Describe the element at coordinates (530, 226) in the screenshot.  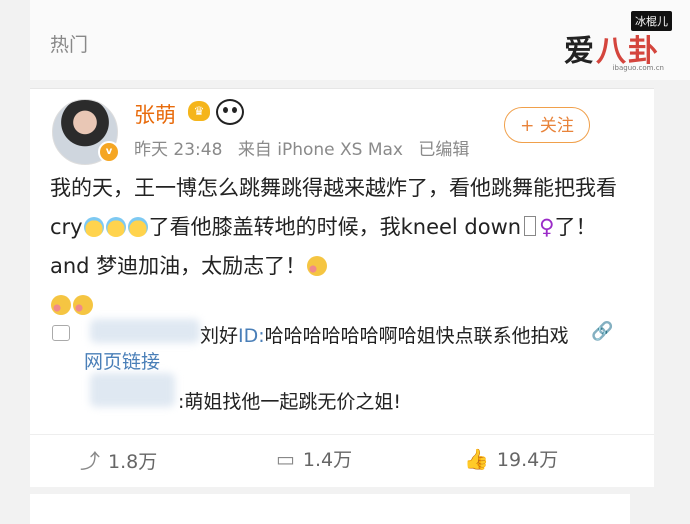
I see `missing-glyph-icon` at that location.